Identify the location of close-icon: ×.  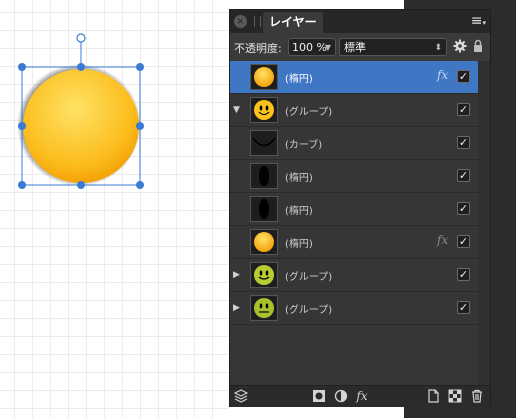
(240, 21).